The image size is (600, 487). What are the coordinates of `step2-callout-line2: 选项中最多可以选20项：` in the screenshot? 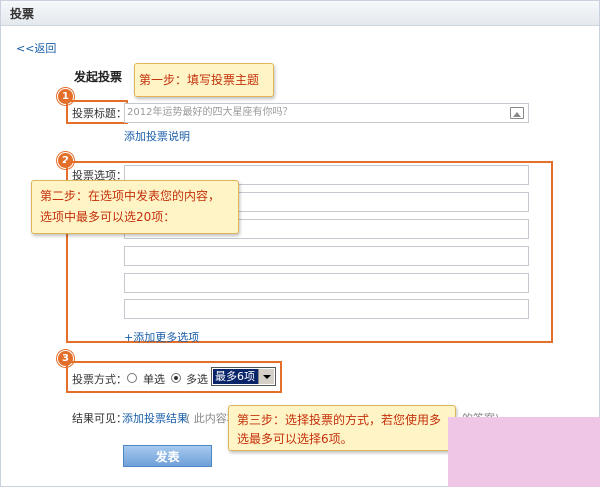 It's located at (108, 217).